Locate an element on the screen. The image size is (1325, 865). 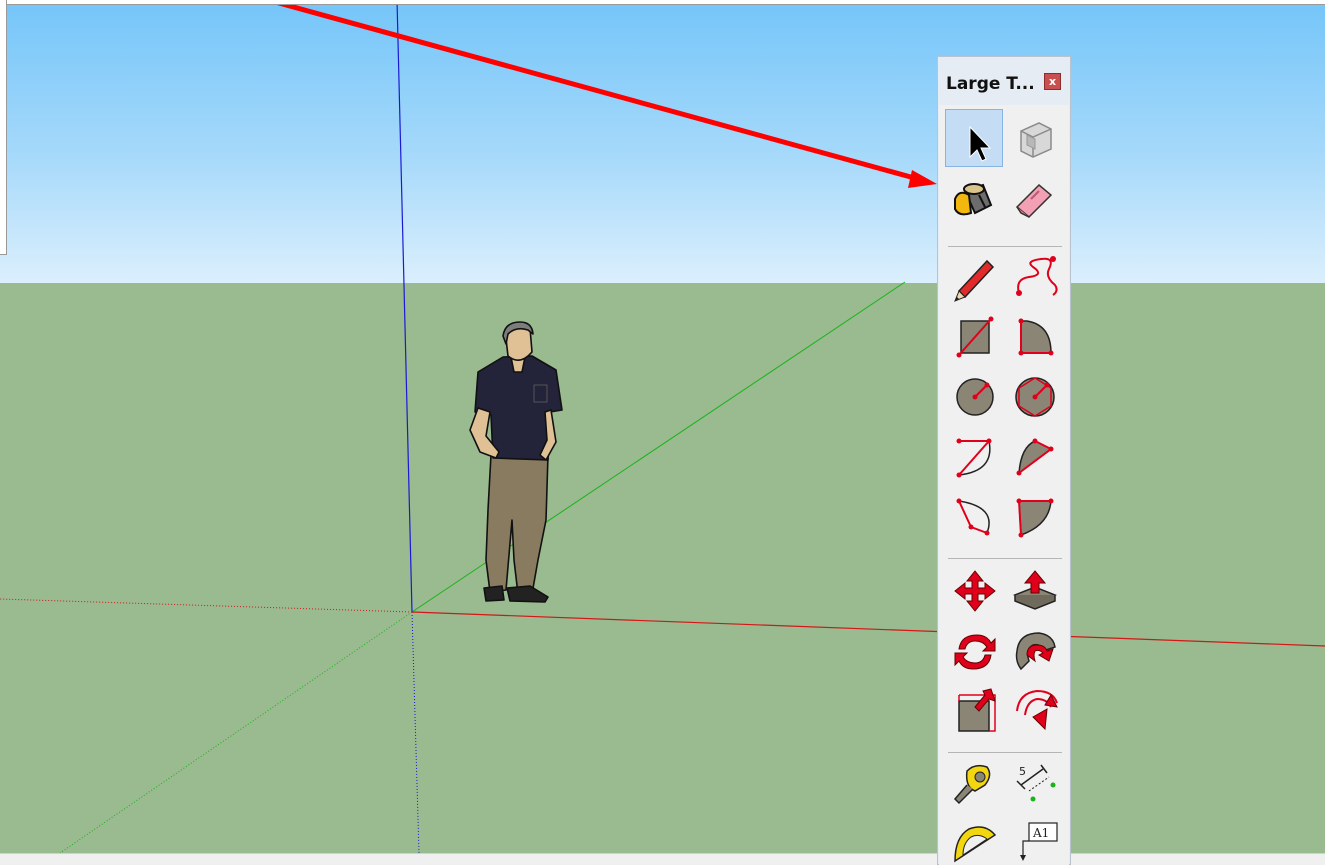
status-bar is located at coordinates (662, 859).